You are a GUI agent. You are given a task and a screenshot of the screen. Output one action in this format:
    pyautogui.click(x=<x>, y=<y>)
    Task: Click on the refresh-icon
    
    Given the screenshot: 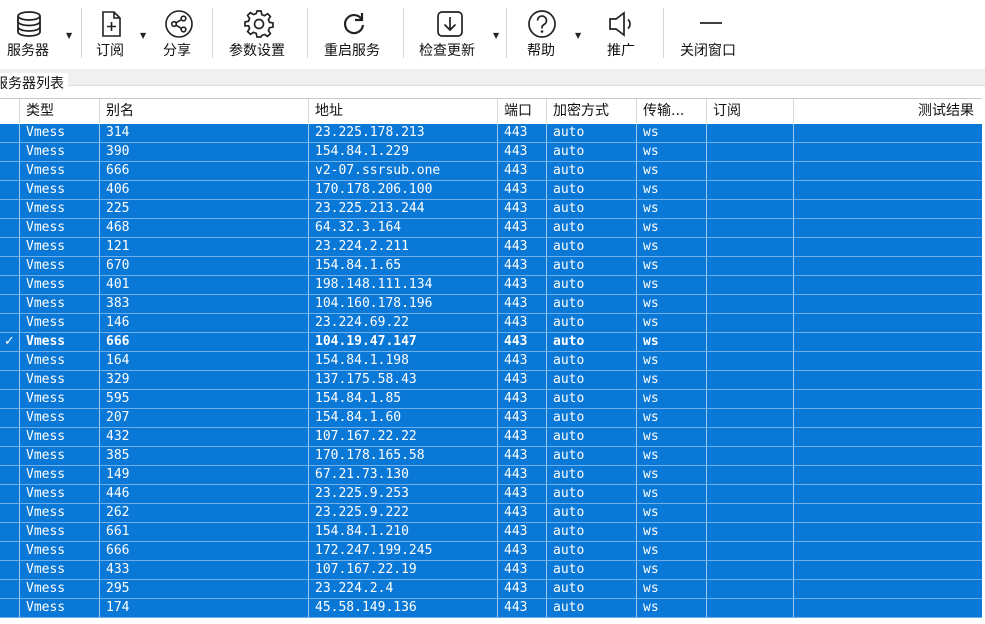 What is the action you would take?
    pyautogui.click(x=354, y=24)
    